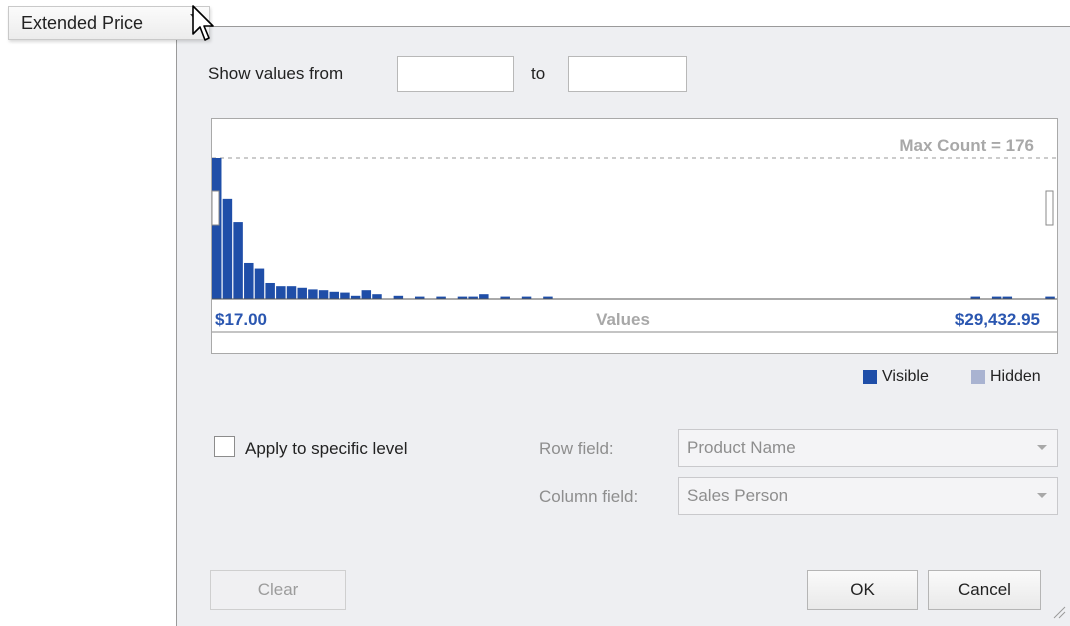  Describe the element at coordinates (278, 590) in the screenshot. I see `clear-button: Clear` at that location.